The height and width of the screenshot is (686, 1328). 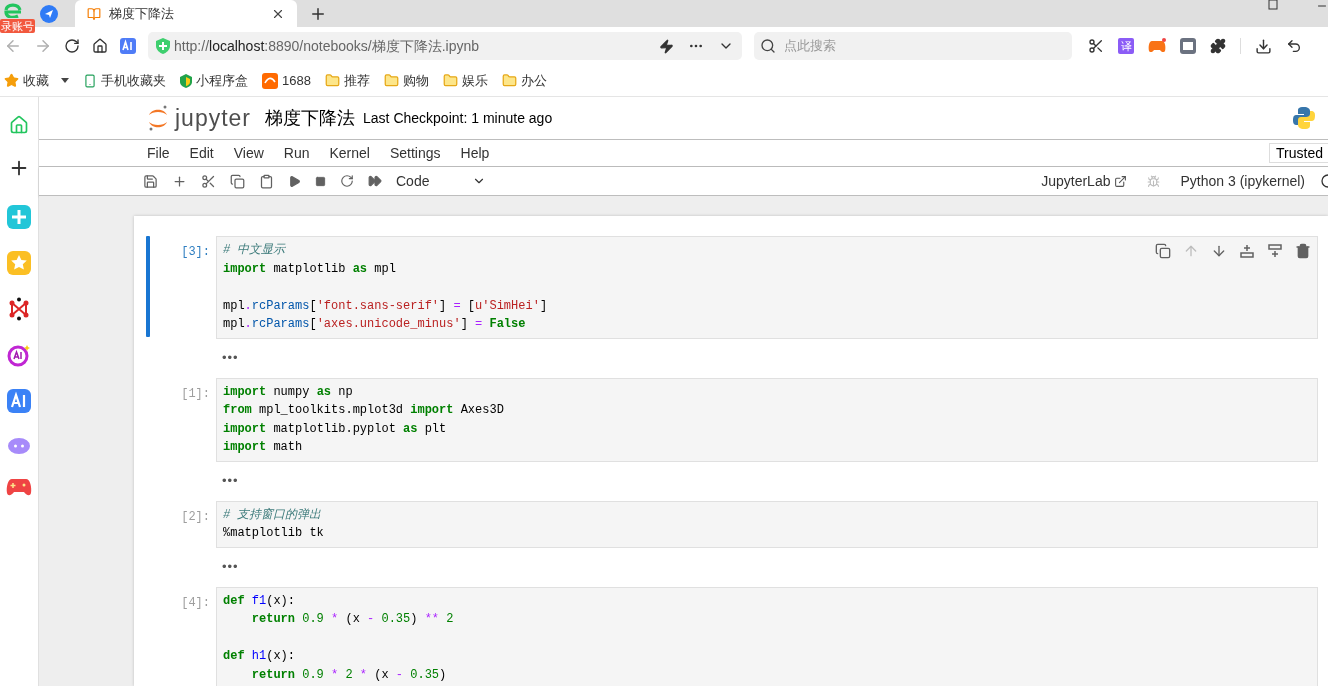 What do you see at coordinates (195, 394) in the screenshot?
I see `cell-prompt: [1]:` at bounding box center [195, 394].